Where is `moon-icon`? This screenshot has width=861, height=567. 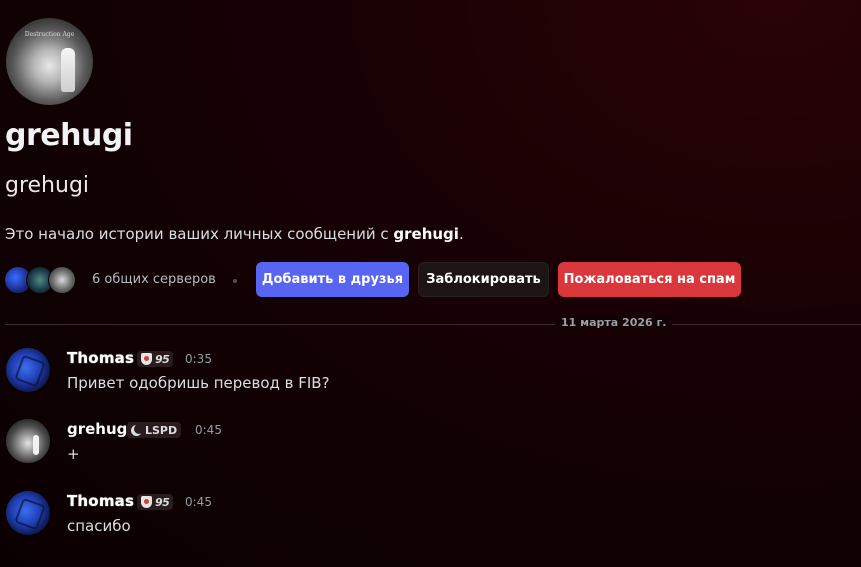 moon-icon is located at coordinates (137, 429).